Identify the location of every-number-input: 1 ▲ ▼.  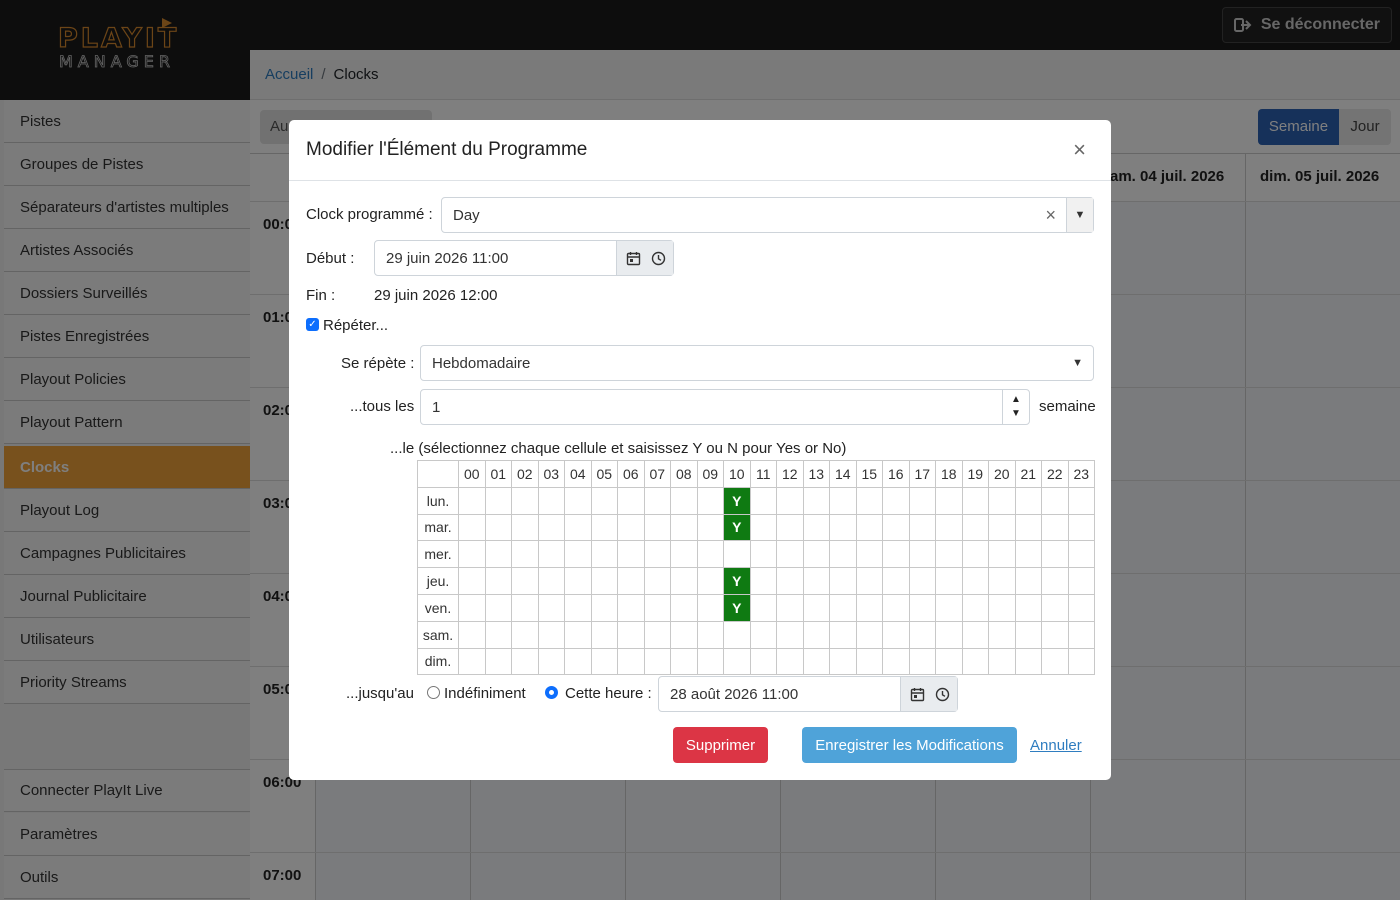
(725, 407).